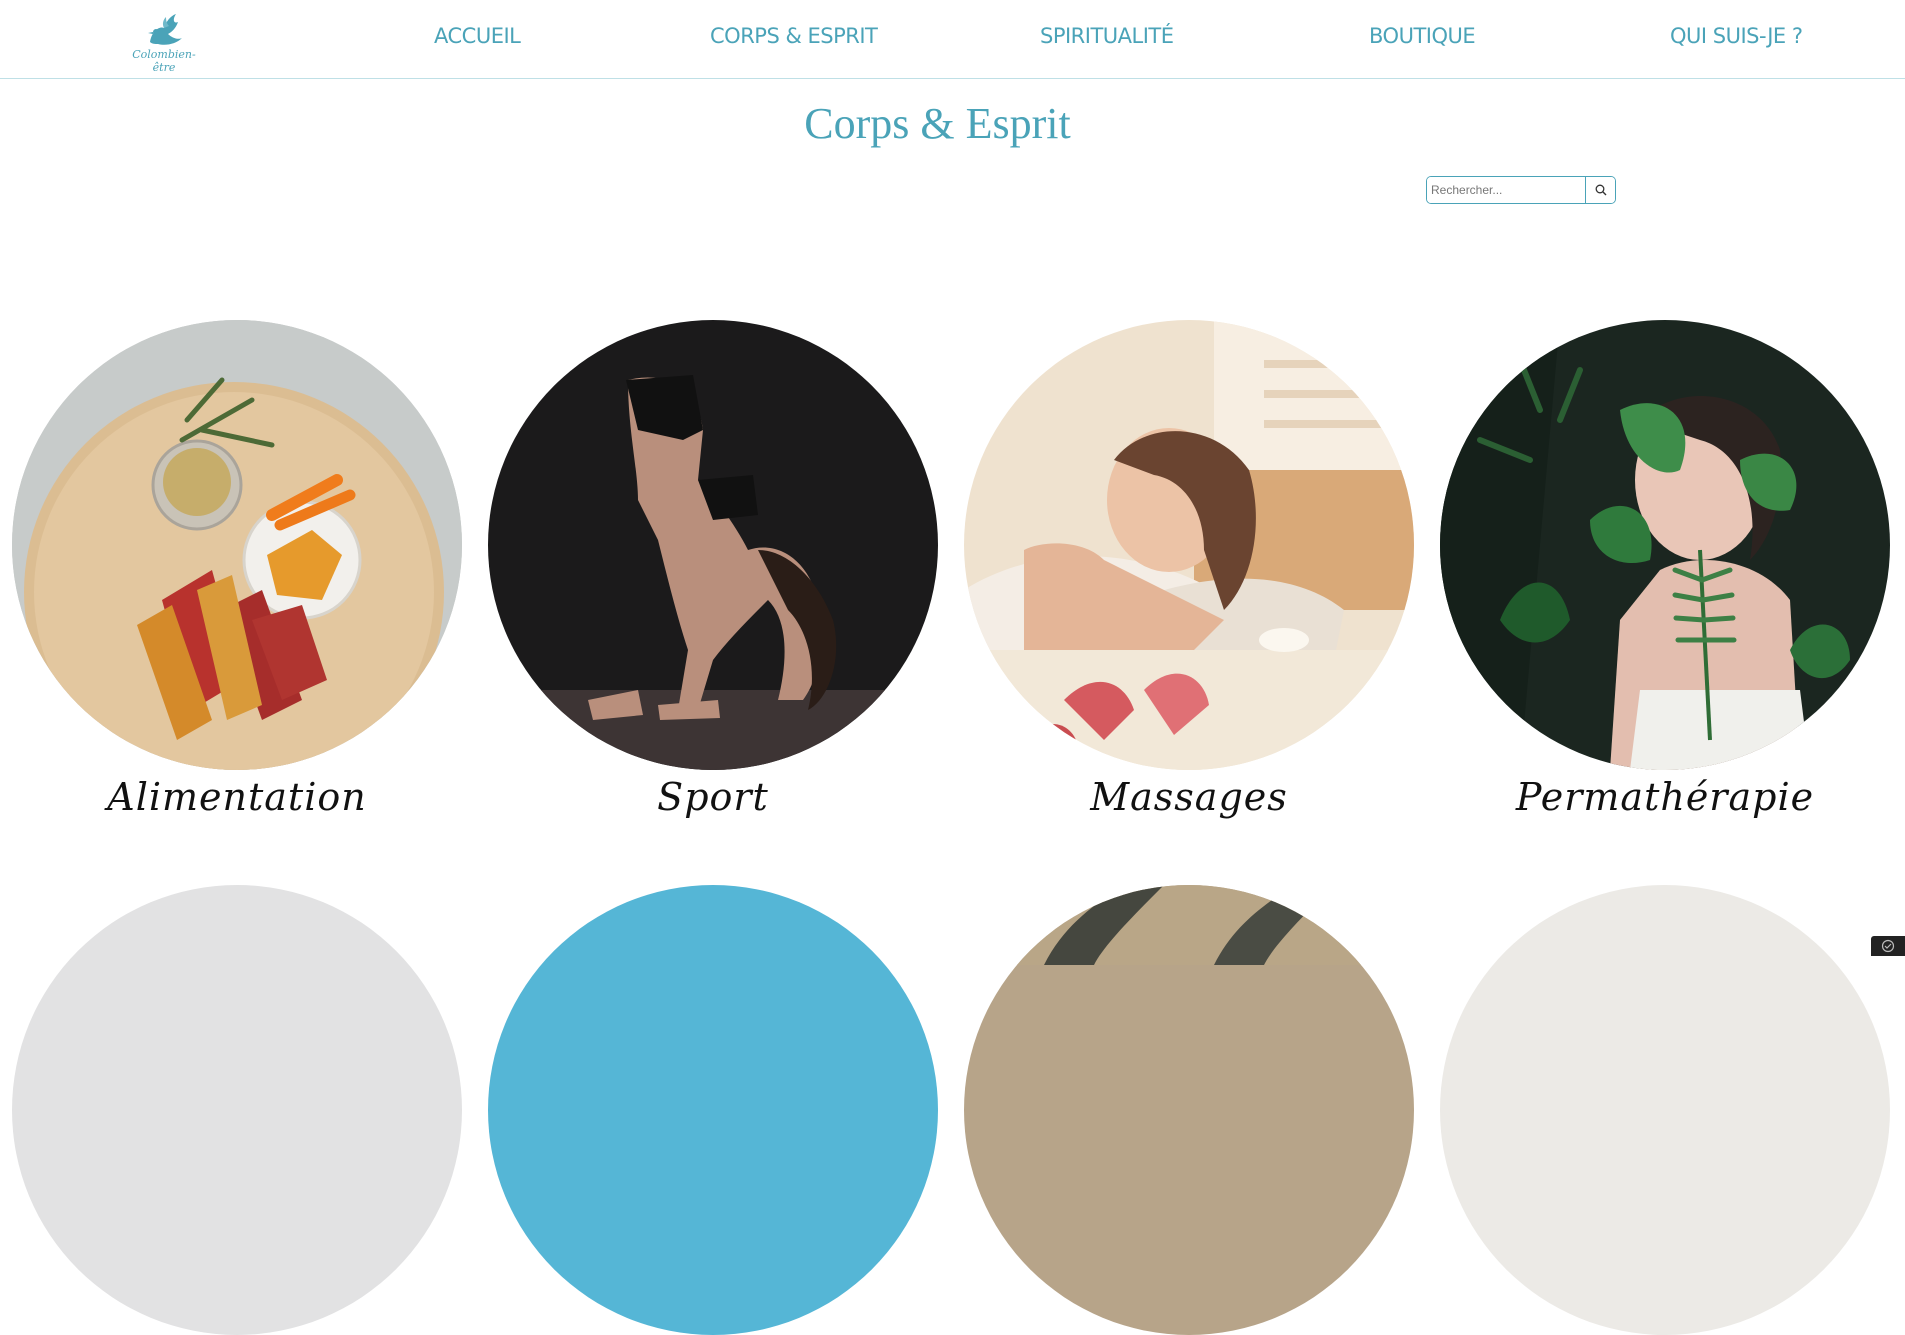 Image resolution: width=1905 pixels, height=1335 pixels. Describe the element at coordinates (1665, 797) in the screenshot. I see `category-label: Permathérapie` at that location.